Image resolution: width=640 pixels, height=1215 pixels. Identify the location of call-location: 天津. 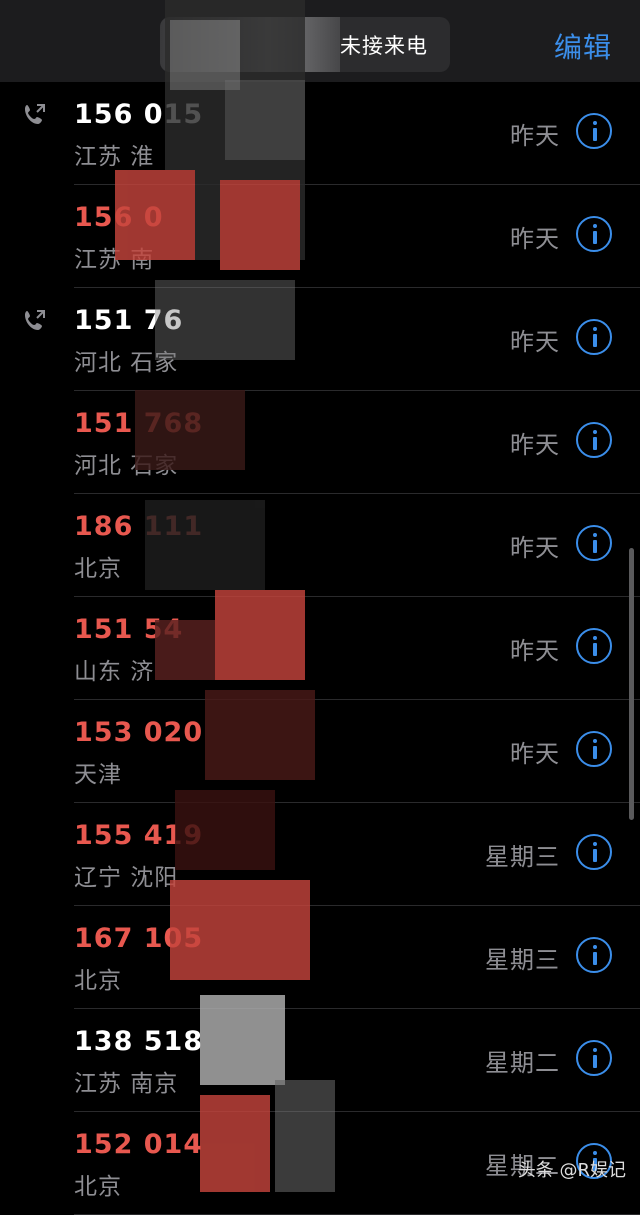
(98, 775).